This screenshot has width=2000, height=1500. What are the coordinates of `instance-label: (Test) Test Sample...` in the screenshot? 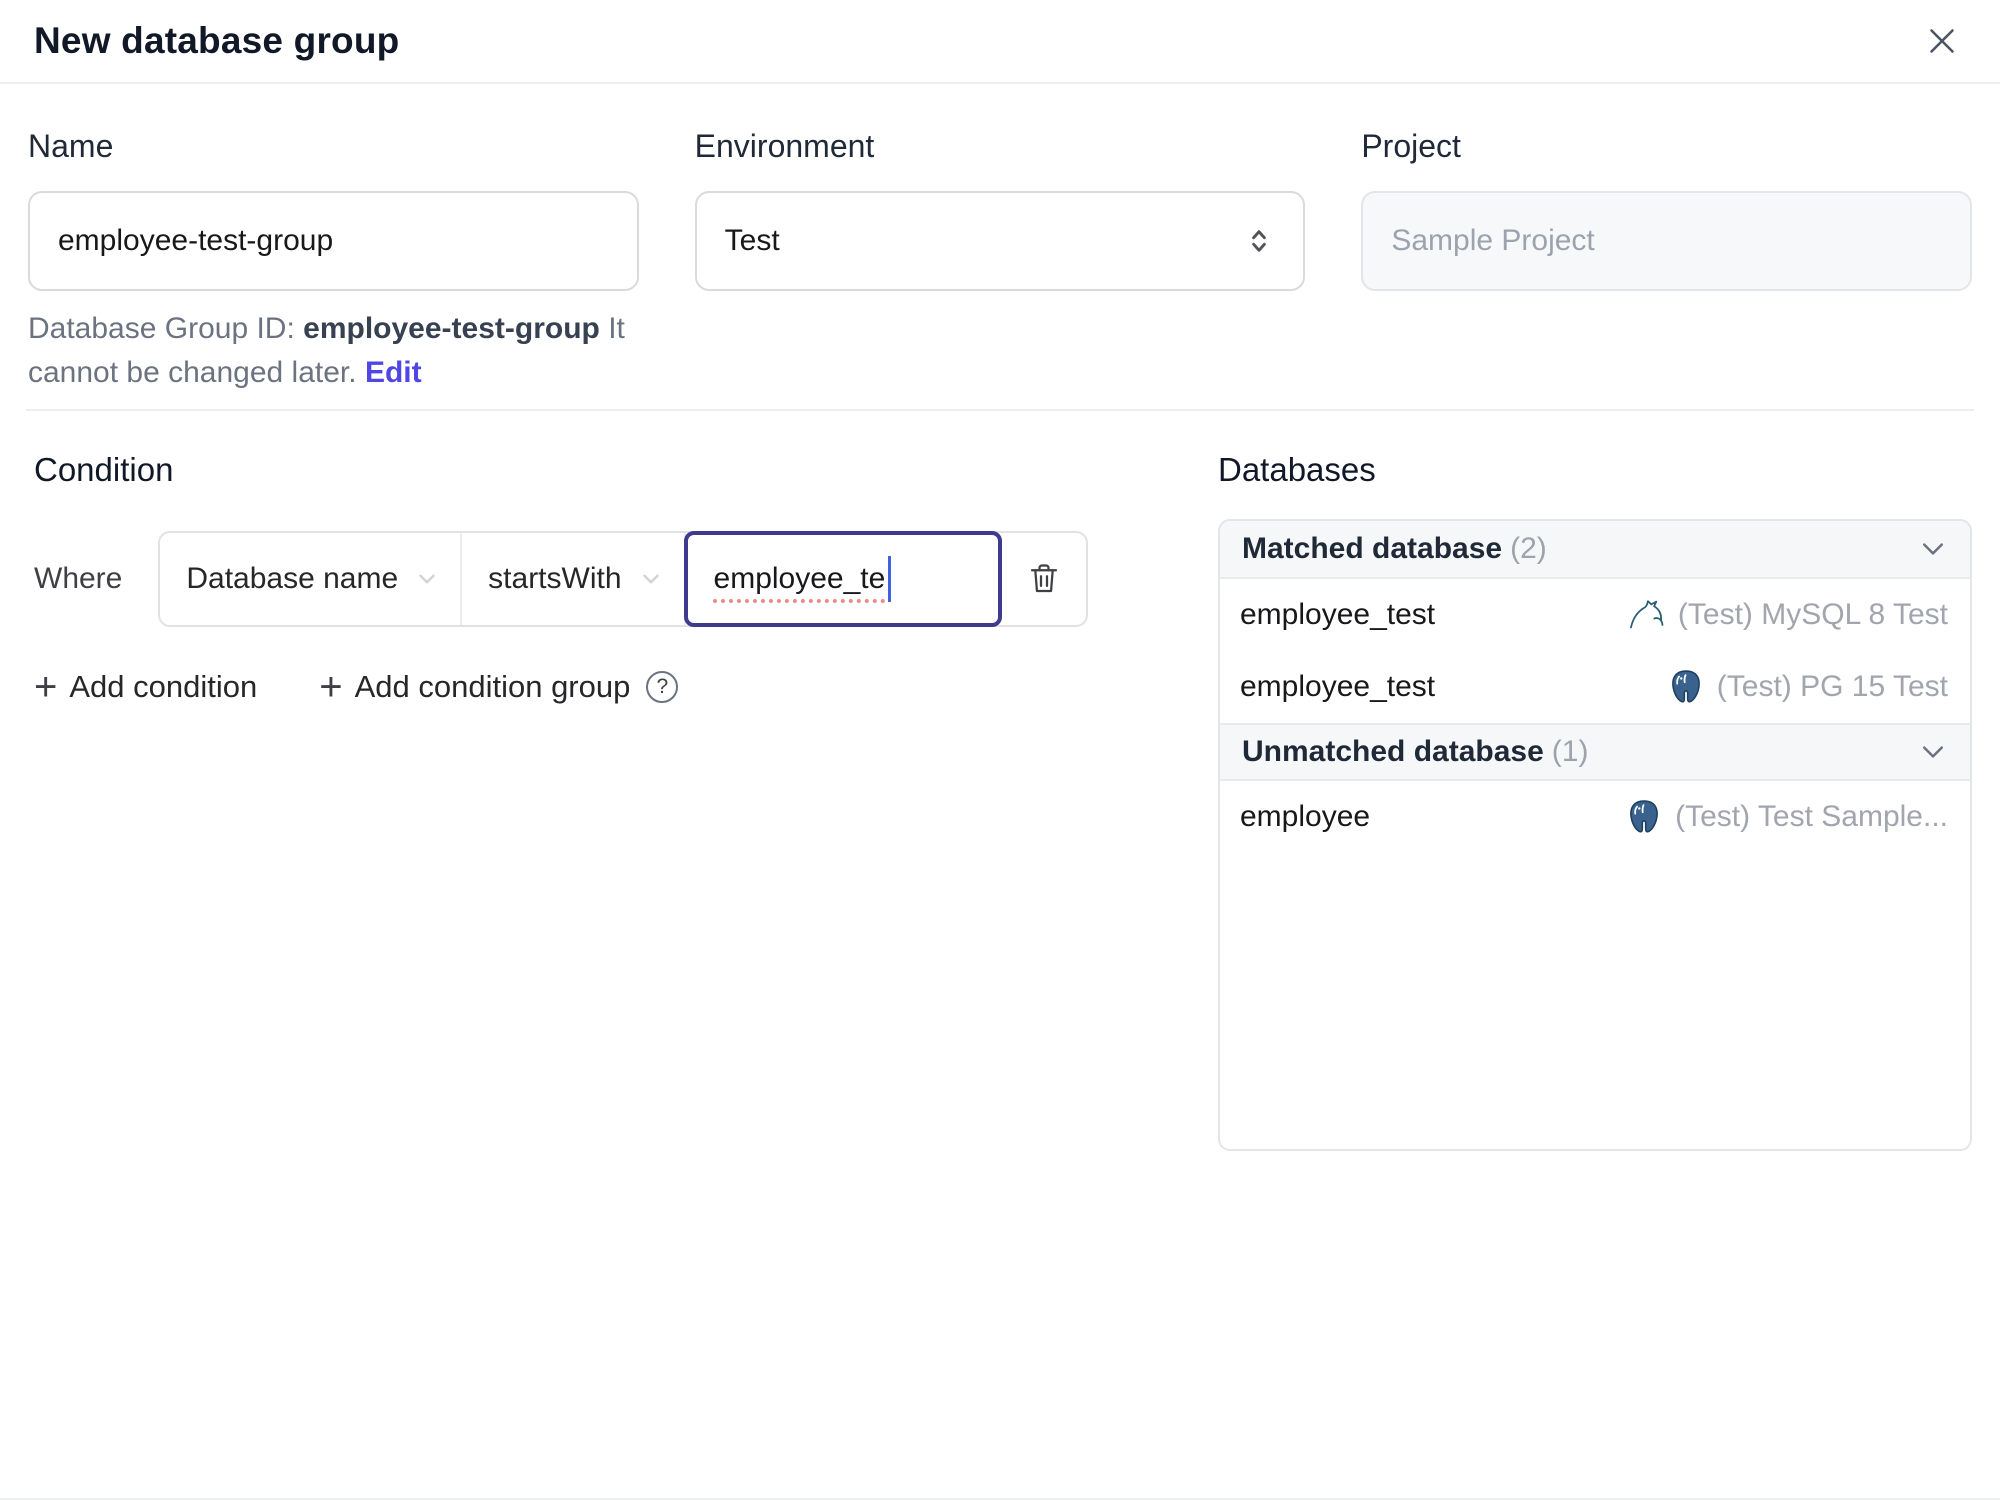 It's located at (1811, 816).